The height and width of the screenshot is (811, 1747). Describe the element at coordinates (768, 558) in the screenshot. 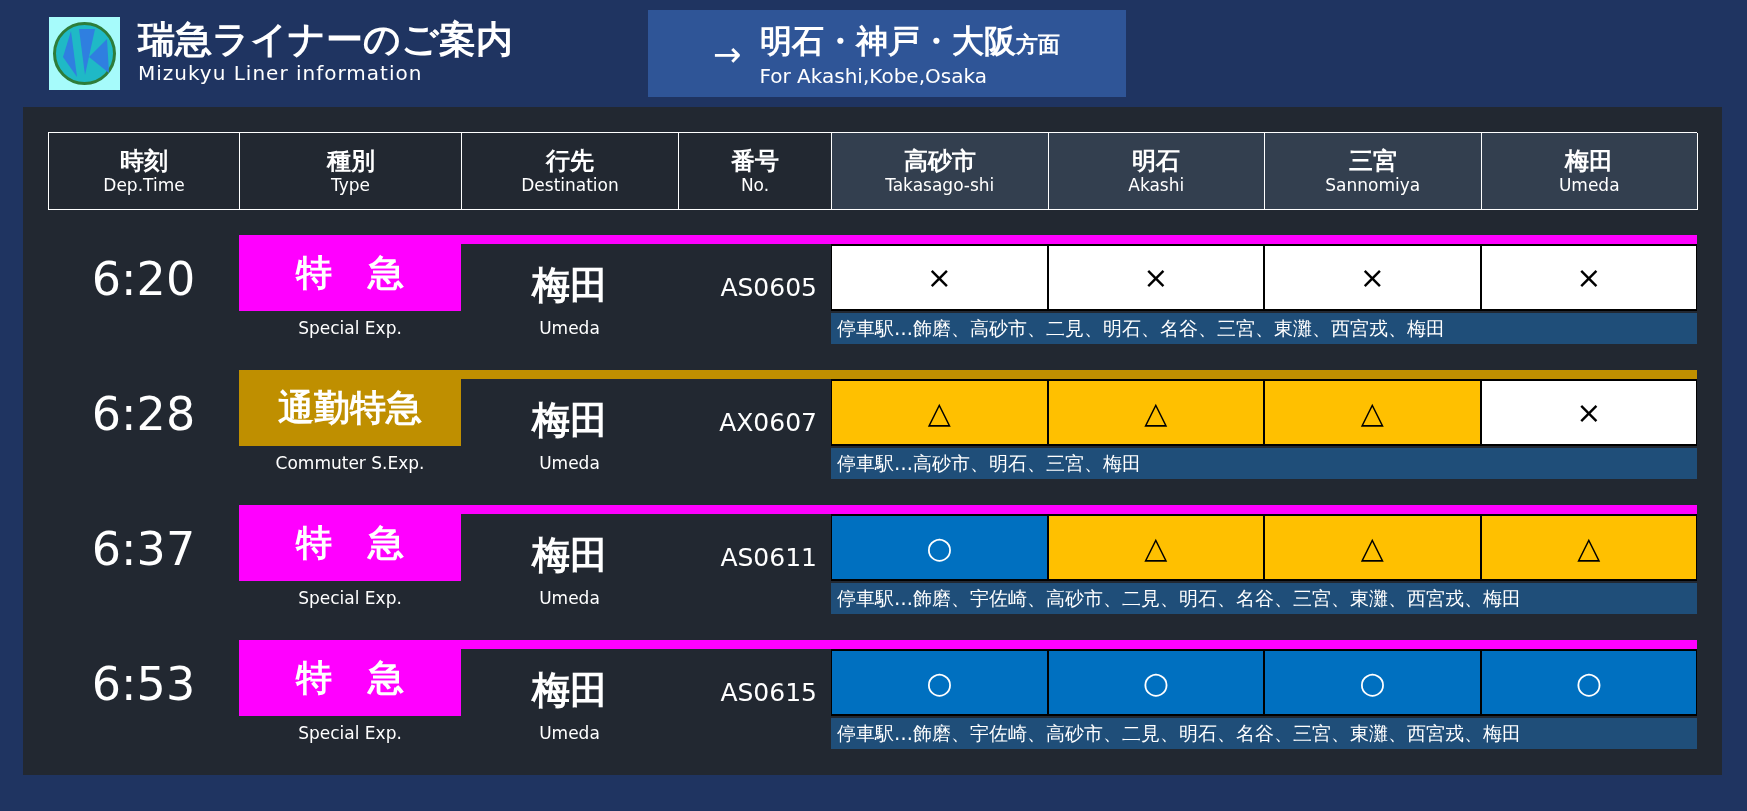

I see `train-number: AS0611` at that location.